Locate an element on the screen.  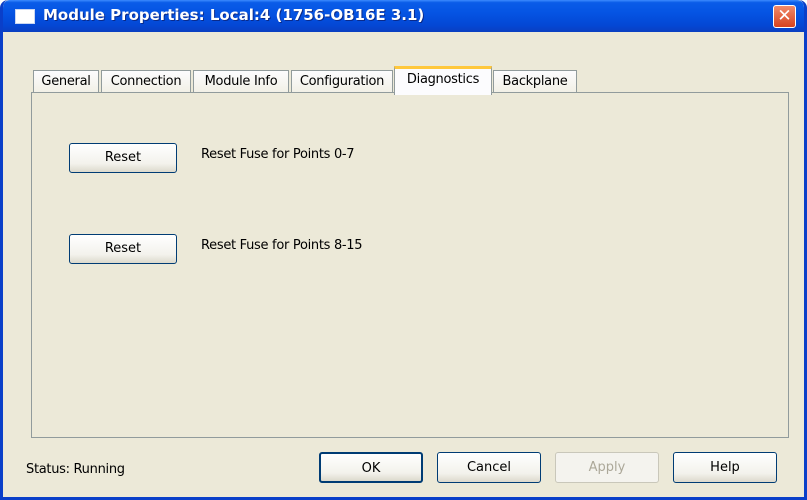
window-icon is located at coordinates (25, 16).